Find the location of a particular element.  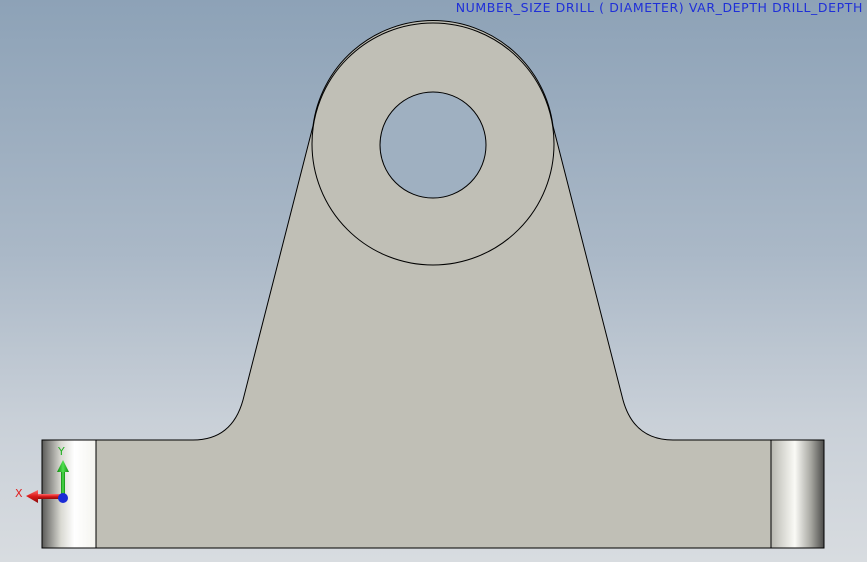

through-hole is located at coordinates (433, 145).